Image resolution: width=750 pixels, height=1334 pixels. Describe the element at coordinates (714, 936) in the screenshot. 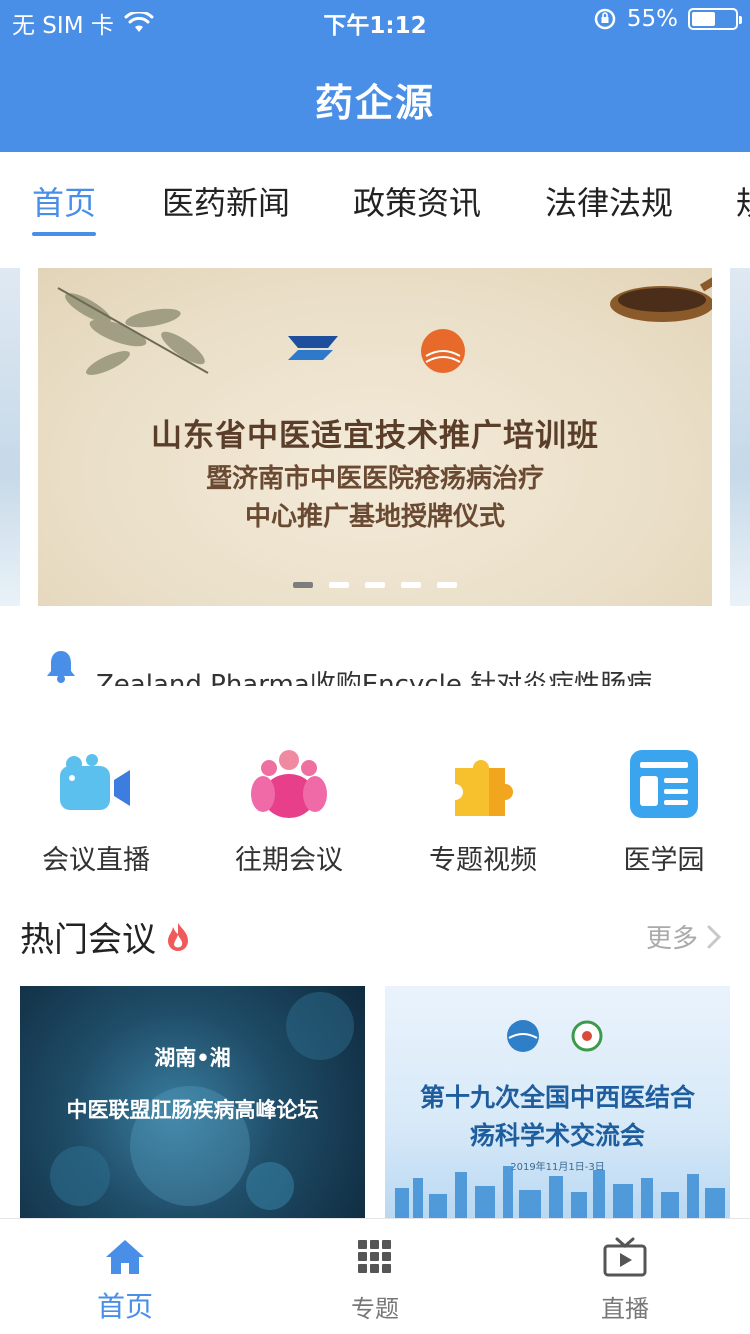

I see `chevron-right-icon` at that location.